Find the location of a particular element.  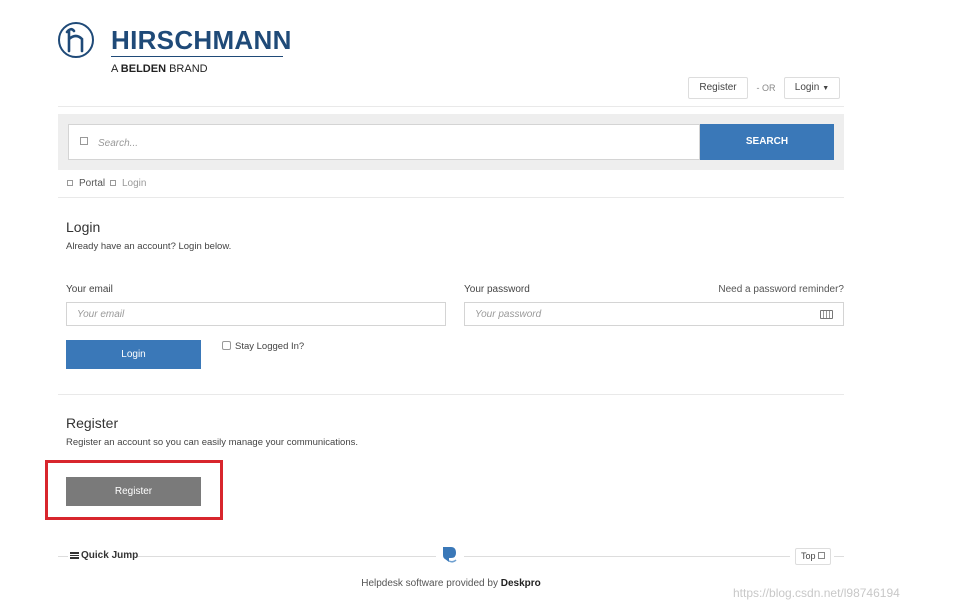

or-label: OR is located at coordinates (769, 88).